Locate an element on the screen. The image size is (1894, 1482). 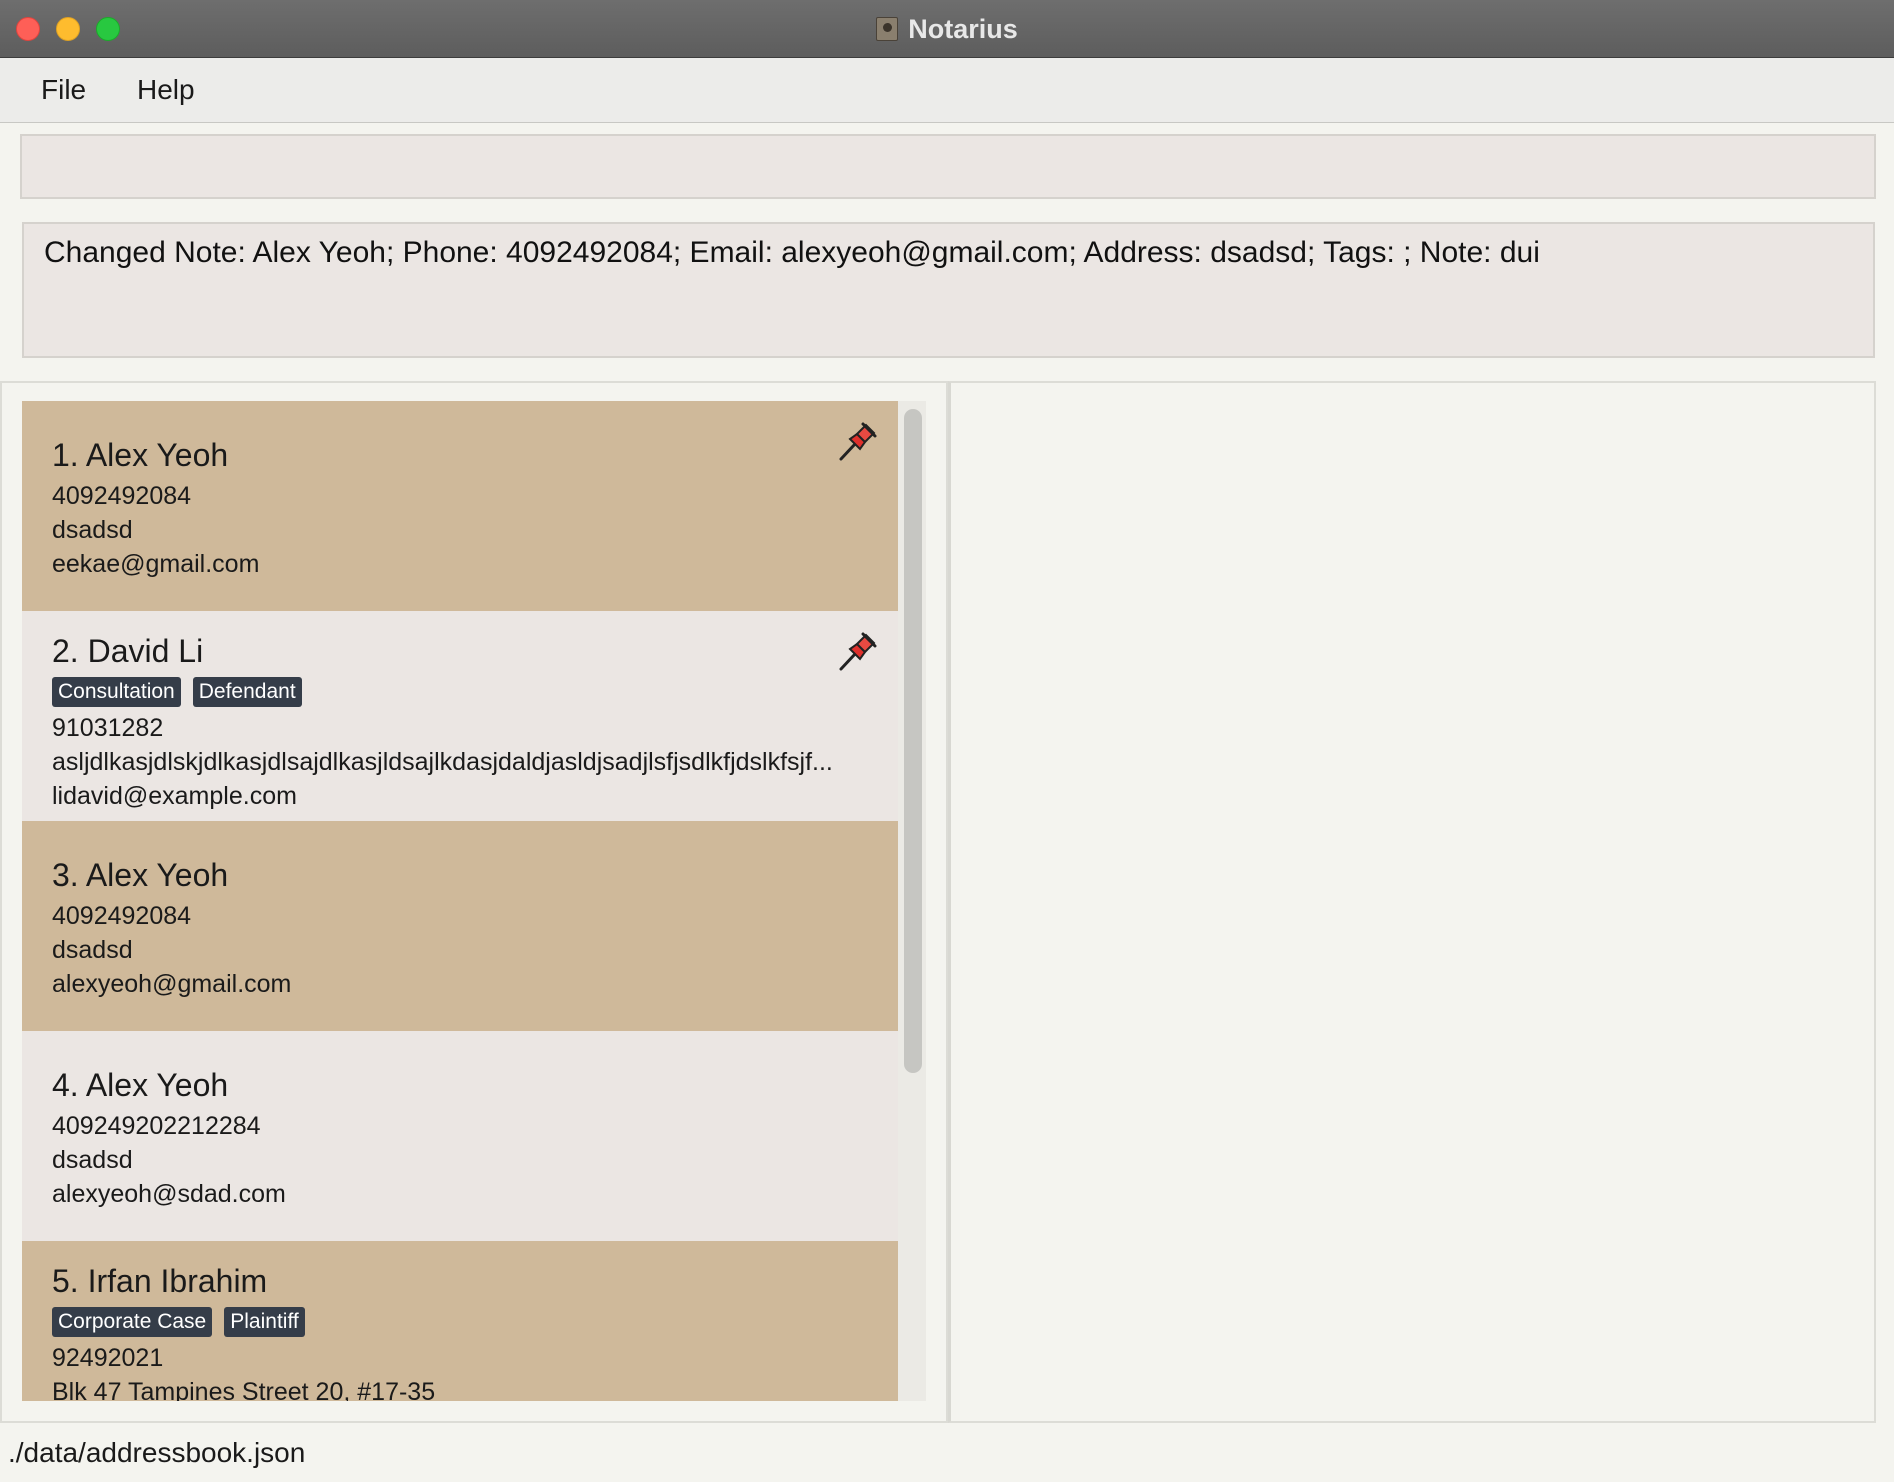
command-input is located at coordinates (948, 166).